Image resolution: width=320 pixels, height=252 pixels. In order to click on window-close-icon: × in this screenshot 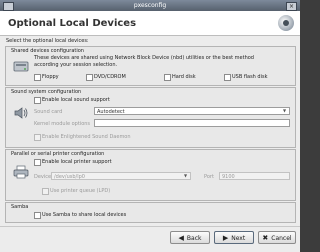, I will do `click(291, 6)`.